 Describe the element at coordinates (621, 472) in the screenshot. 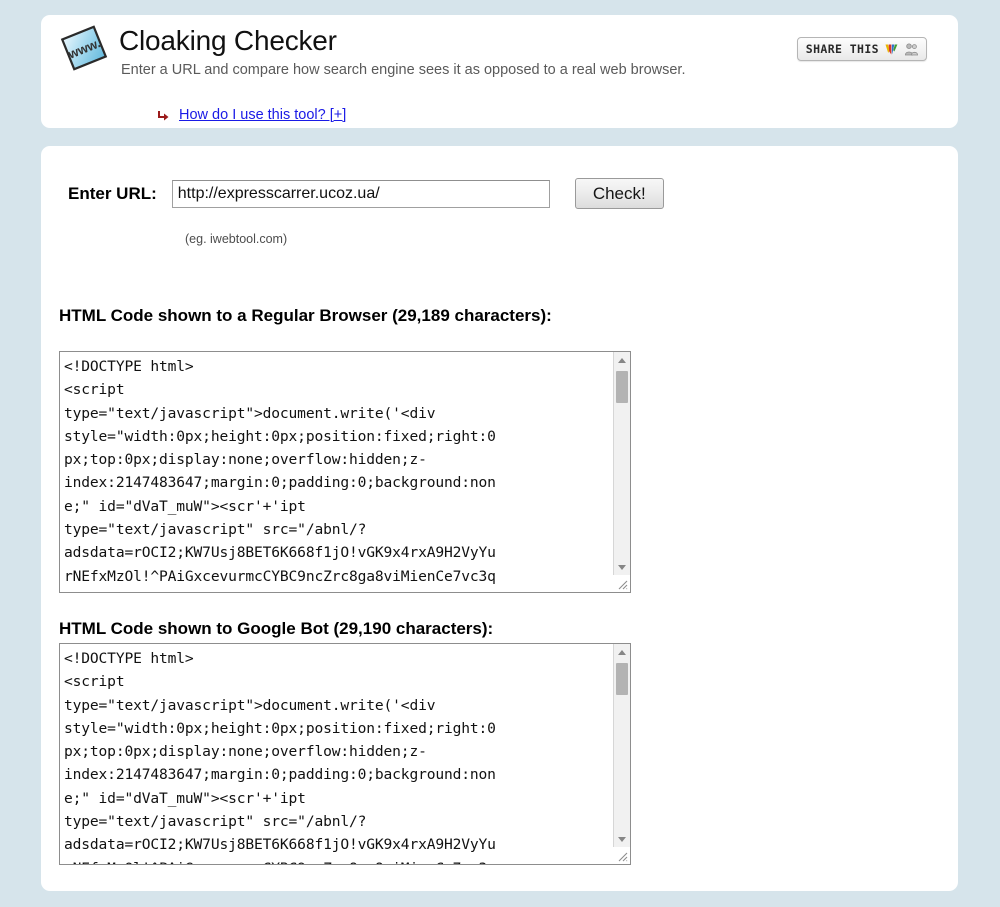

I see `browser-code-scrollbar` at that location.